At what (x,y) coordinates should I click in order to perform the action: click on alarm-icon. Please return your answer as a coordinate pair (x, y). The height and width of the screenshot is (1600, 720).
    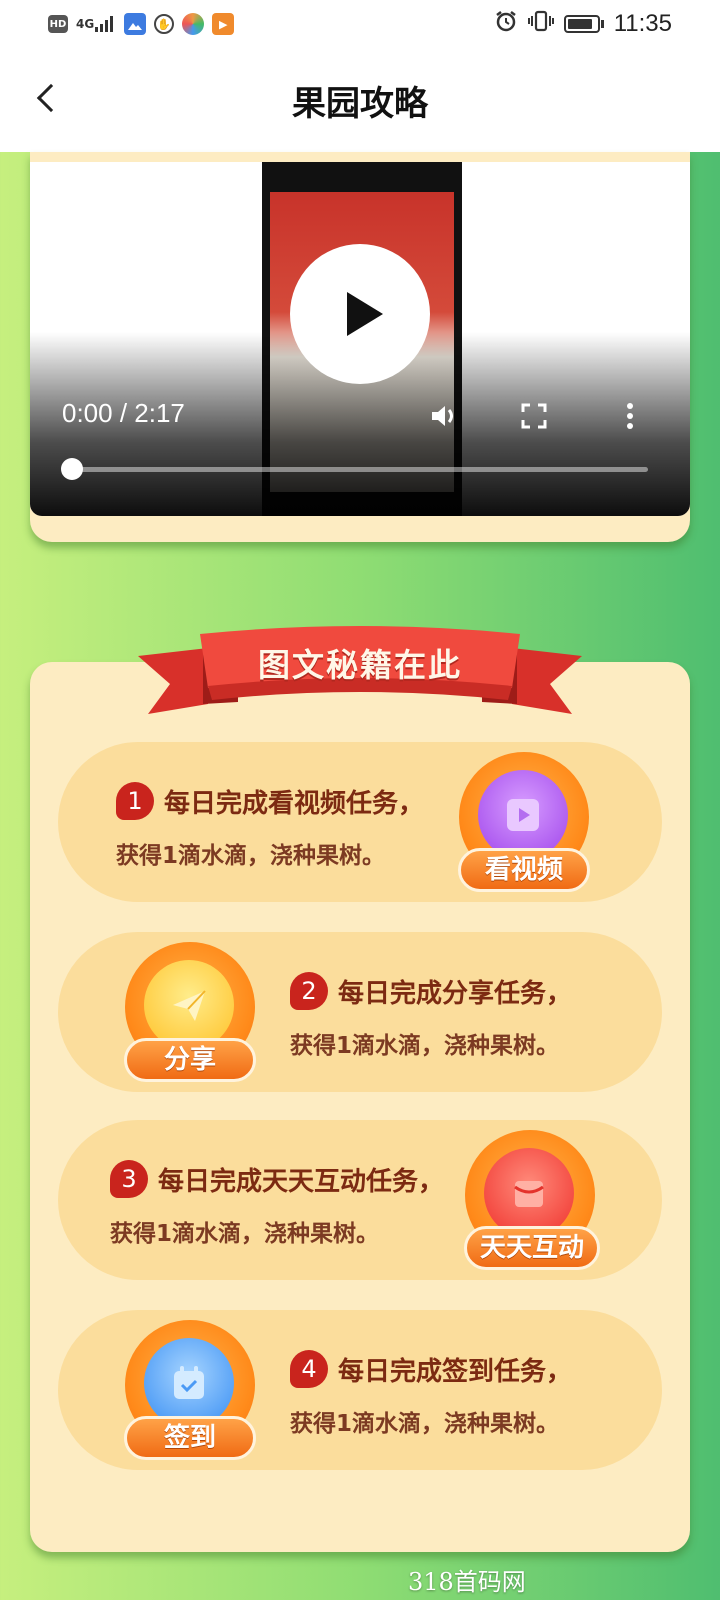
    Looking at the image, I should click on (506, 24).